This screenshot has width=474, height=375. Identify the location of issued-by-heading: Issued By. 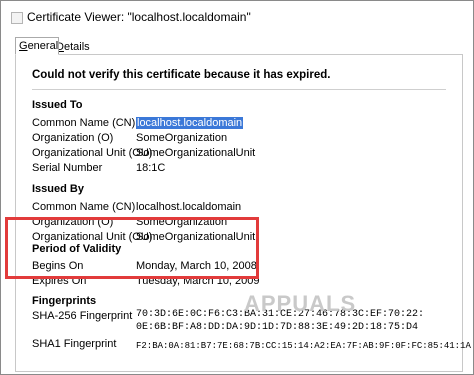
(58, 189).